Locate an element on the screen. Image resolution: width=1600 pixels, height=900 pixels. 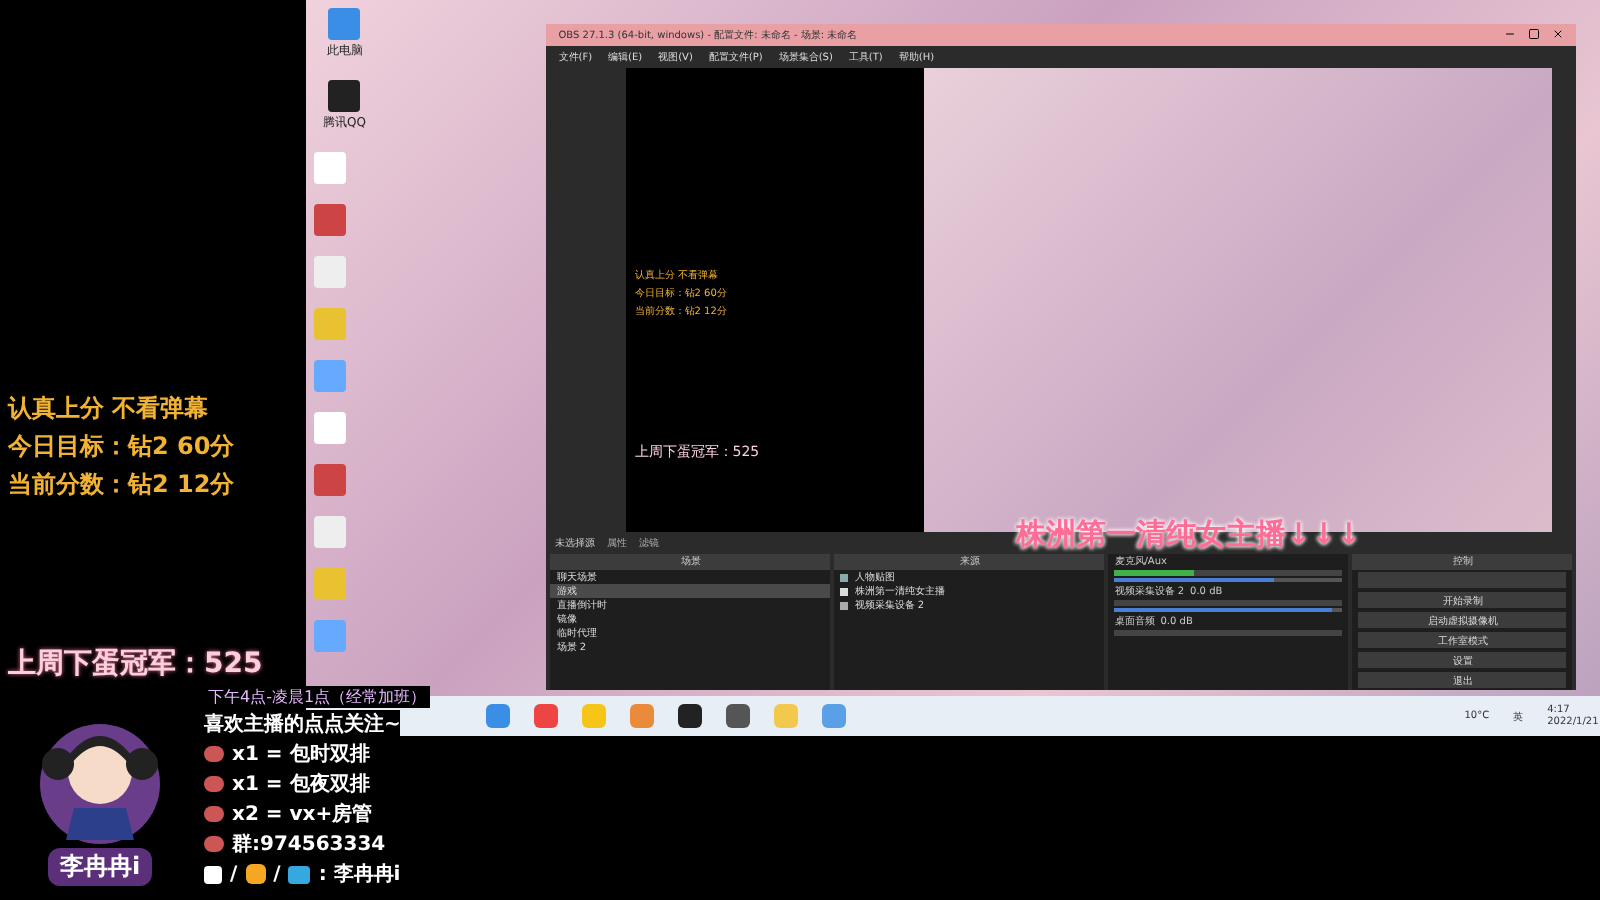
schedule-text: 下午4点-凌晨1点（经常加班） is located at coordinates (317, 697).